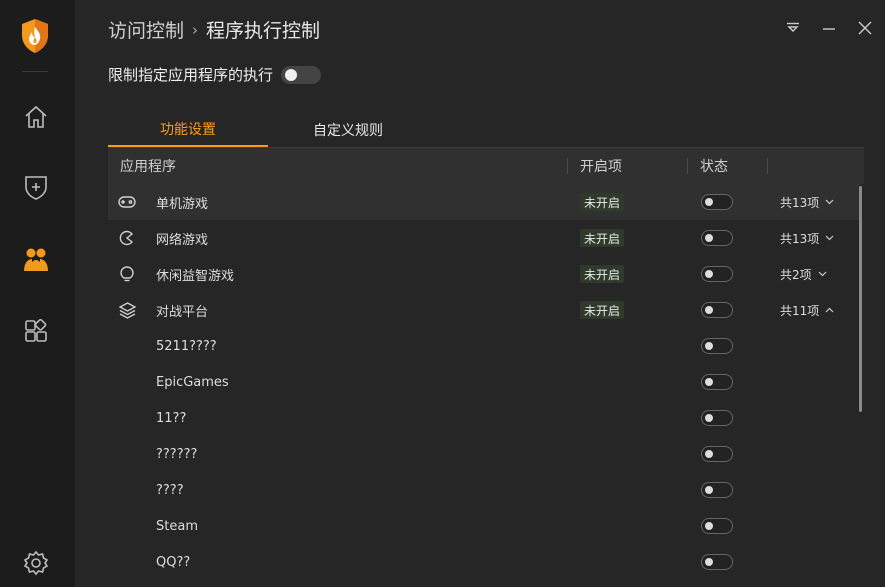  Describe the element at coordinates (170, 490) in the screenshot. I see `app-name: ????` at that location.